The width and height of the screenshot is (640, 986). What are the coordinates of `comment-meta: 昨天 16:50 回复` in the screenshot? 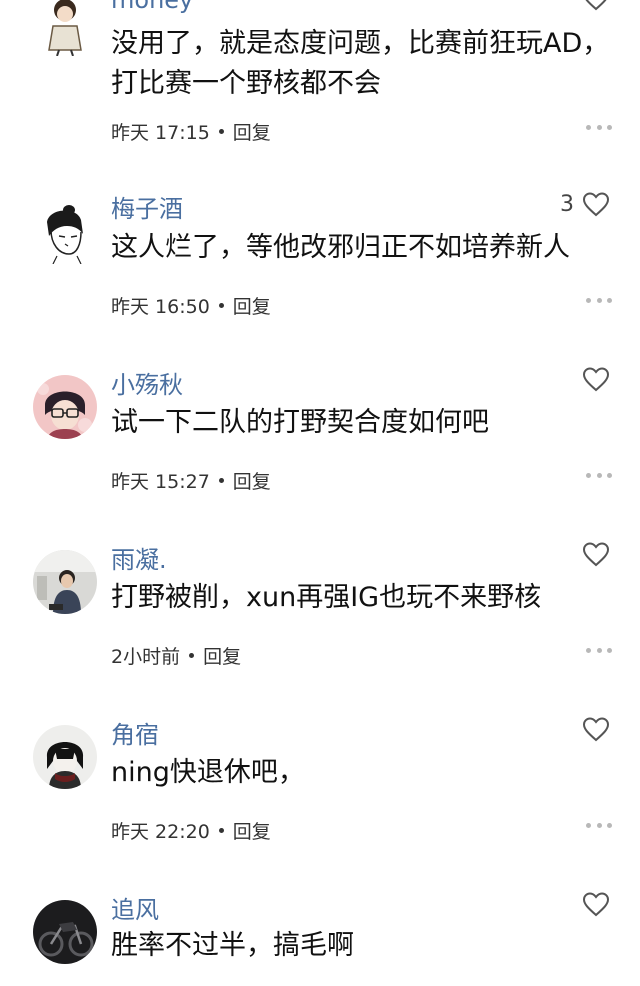 It's located at (191, 305).